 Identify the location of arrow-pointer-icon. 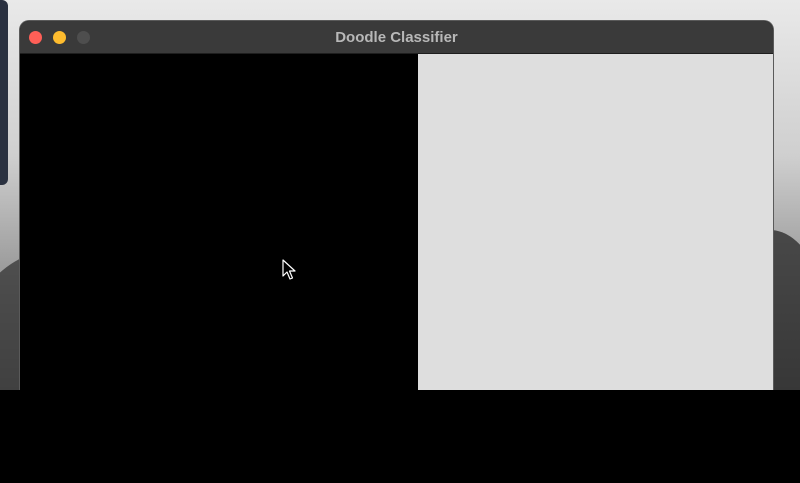
(289, 269).